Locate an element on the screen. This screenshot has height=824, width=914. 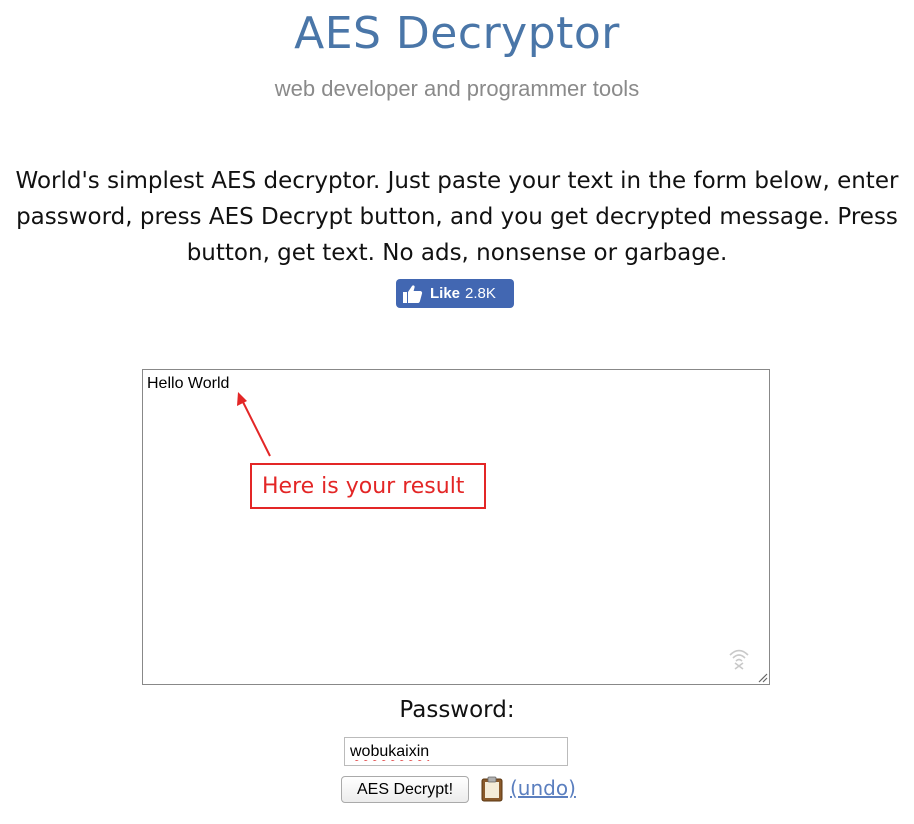
page-subtitle: web developer and programmer tools is located at coordinates (457, 88).